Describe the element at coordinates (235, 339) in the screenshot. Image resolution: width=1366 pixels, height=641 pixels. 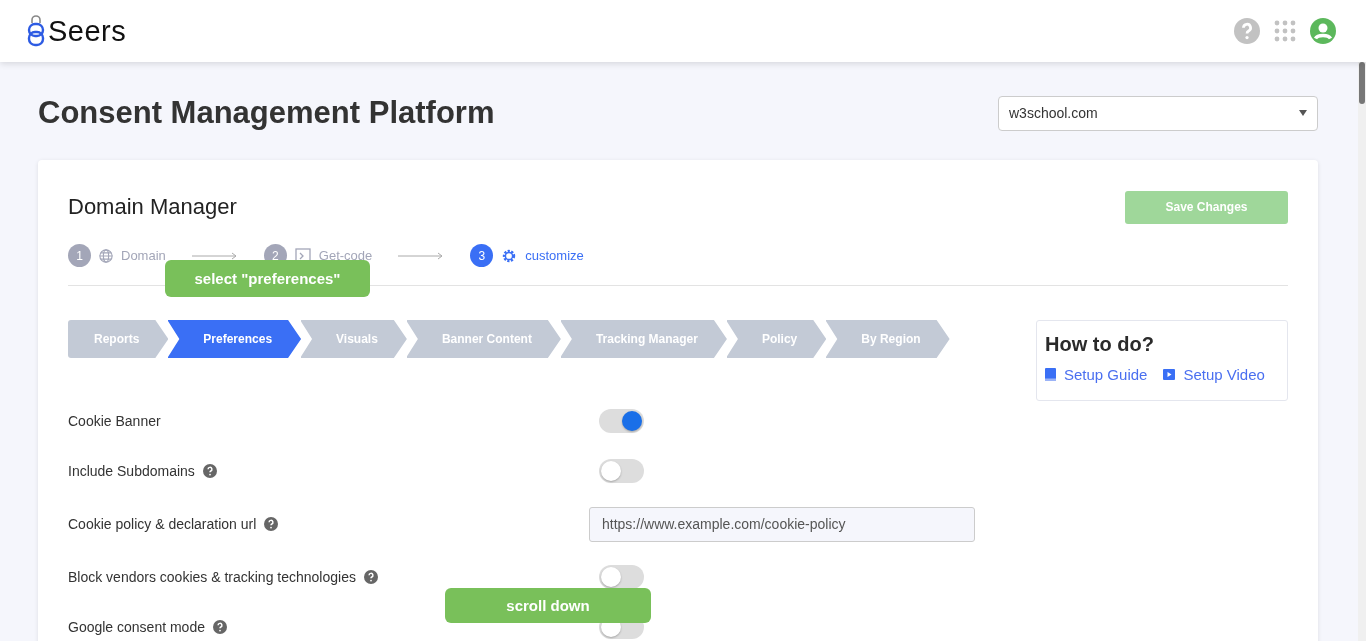
I see `tab: Preferences` at that location.